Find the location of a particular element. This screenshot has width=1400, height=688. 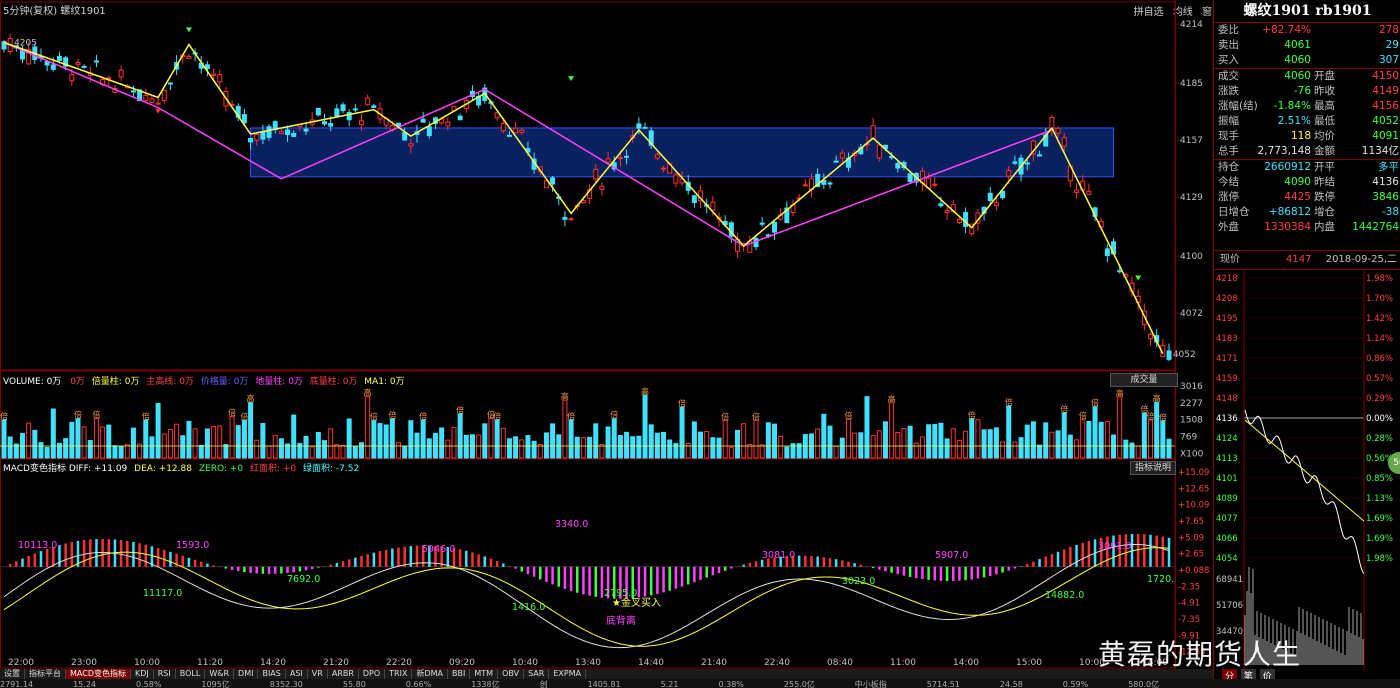

quote-value: 29 is located at coordinates (1392, 45).